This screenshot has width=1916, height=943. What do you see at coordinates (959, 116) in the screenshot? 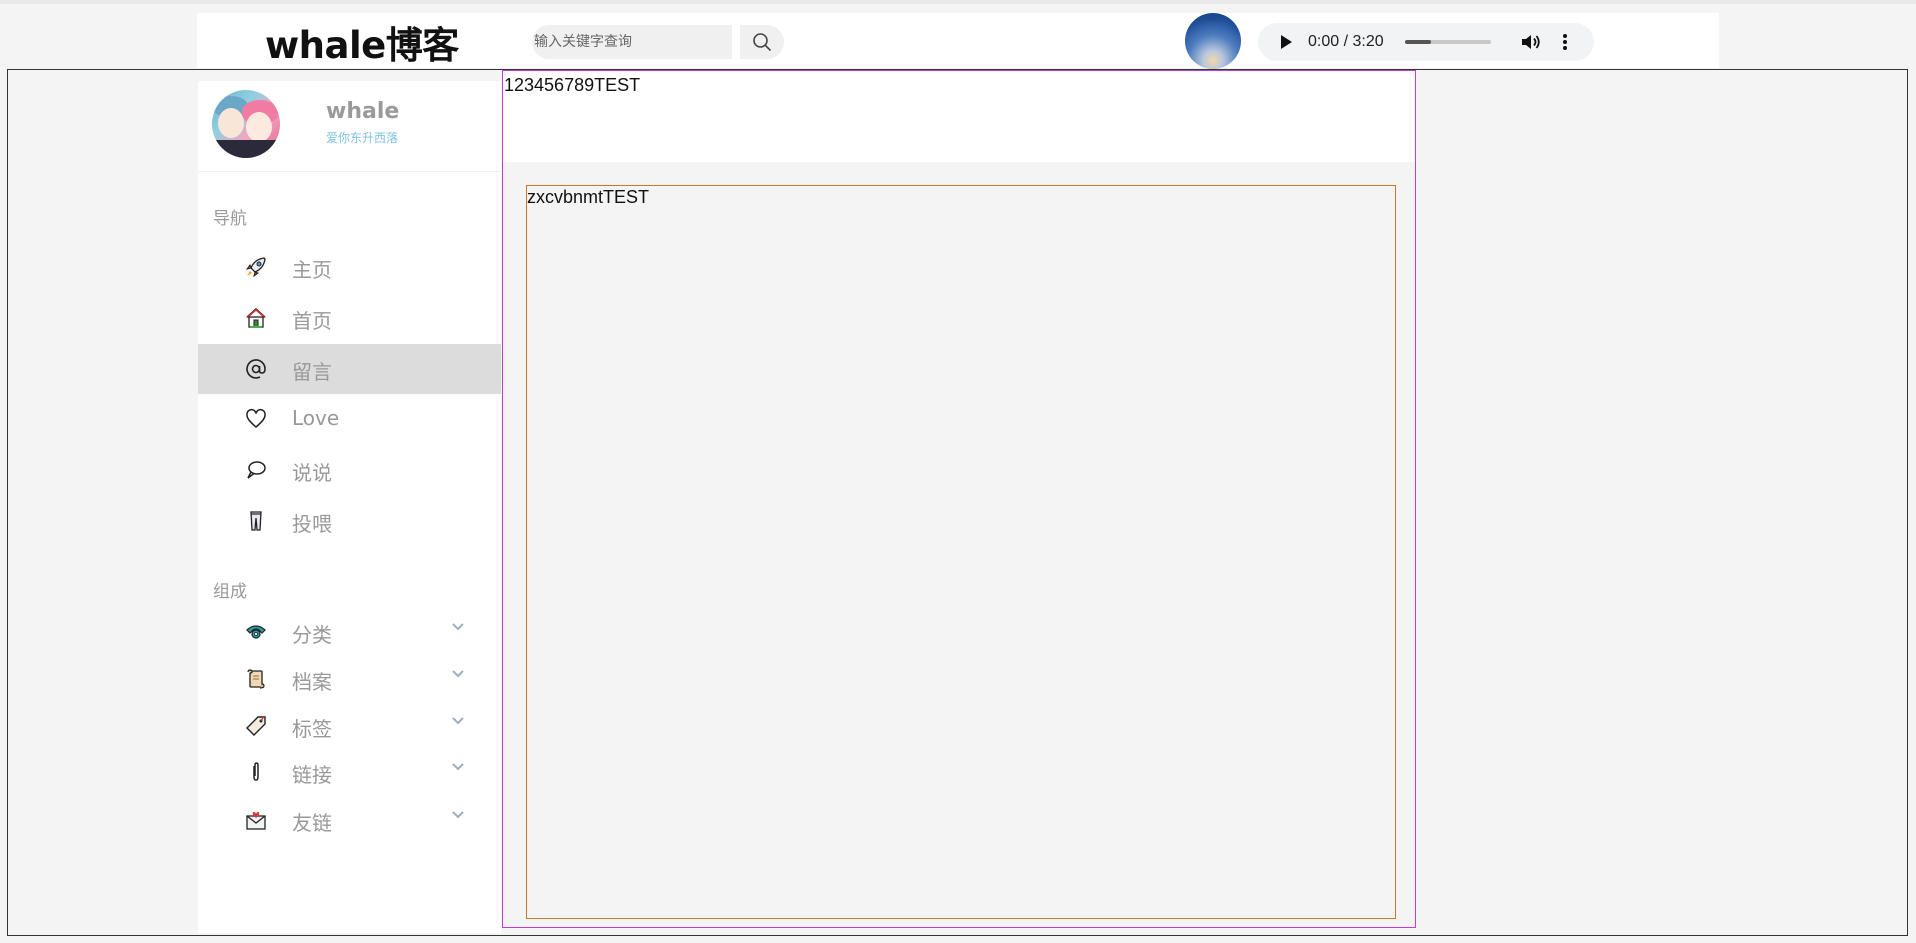
I see `content-banner: 123456789TEST` at bounding box center [959, 116].